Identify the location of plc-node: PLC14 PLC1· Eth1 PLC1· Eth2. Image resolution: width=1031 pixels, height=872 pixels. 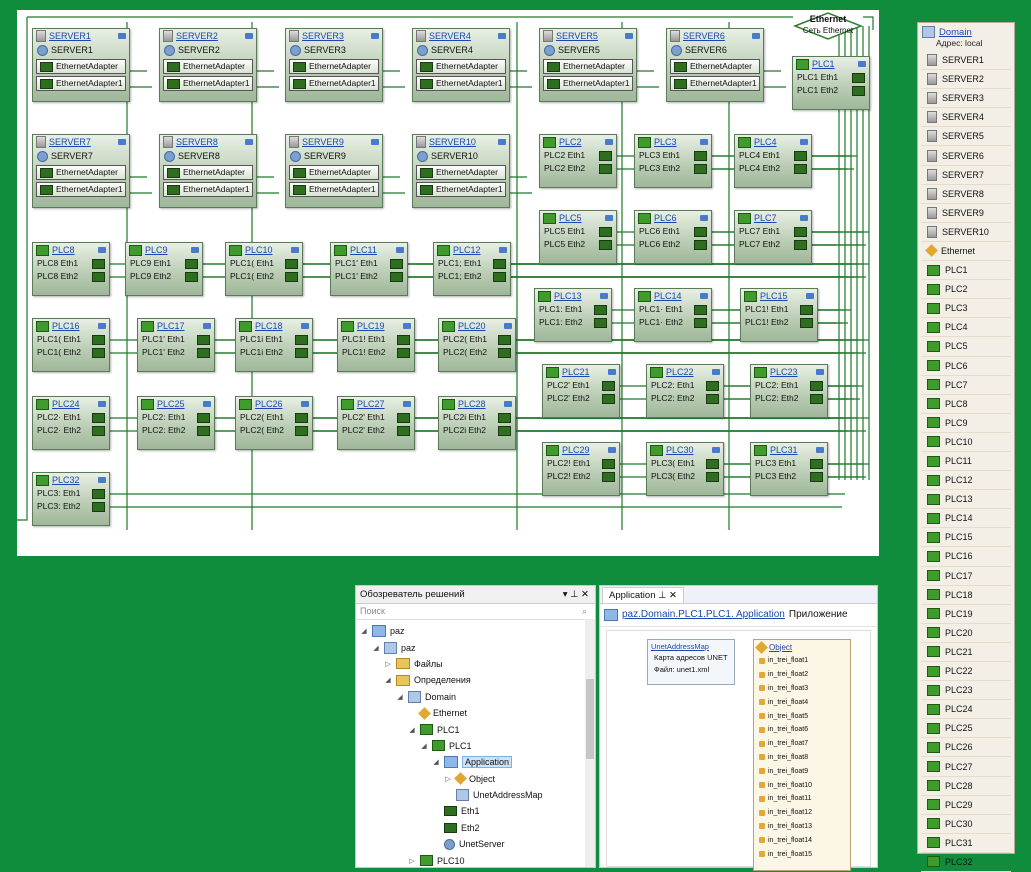
(673, 315).